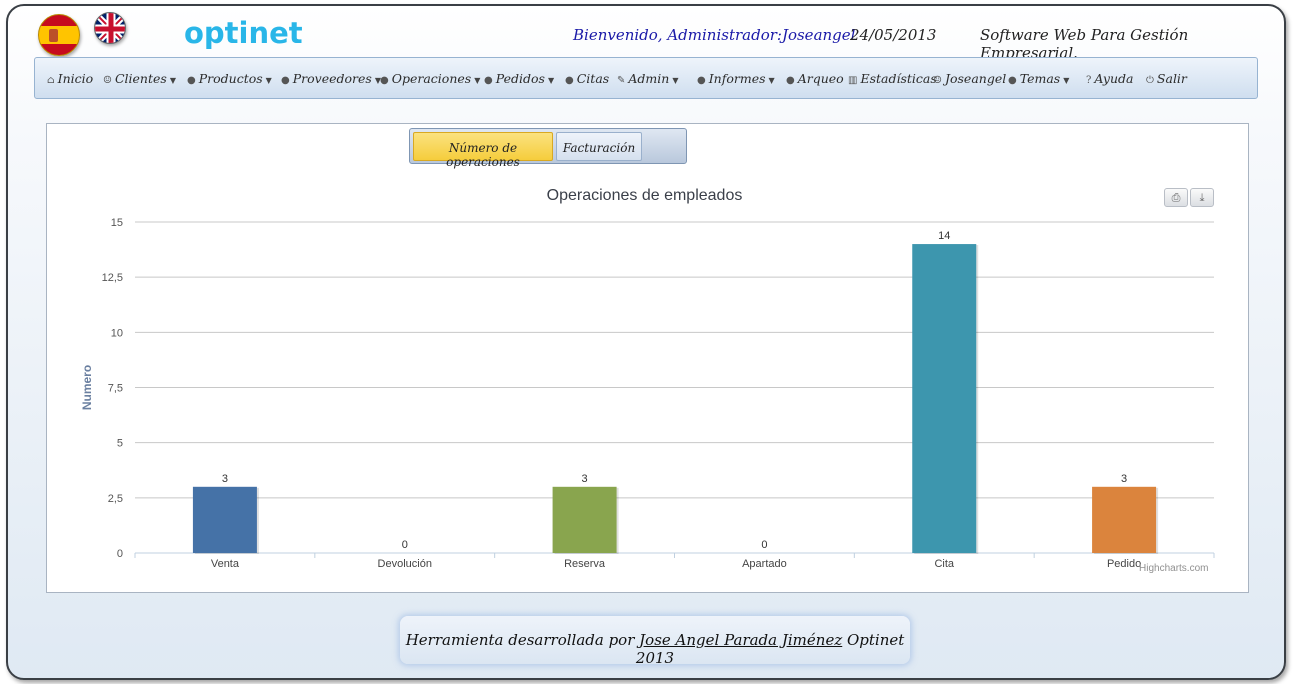 The height and width of the screenshot is (684, 1293). Describe the element at coordinates (764, 564) in the screenshot. I see `x-tick-label: Apartado` at that location.